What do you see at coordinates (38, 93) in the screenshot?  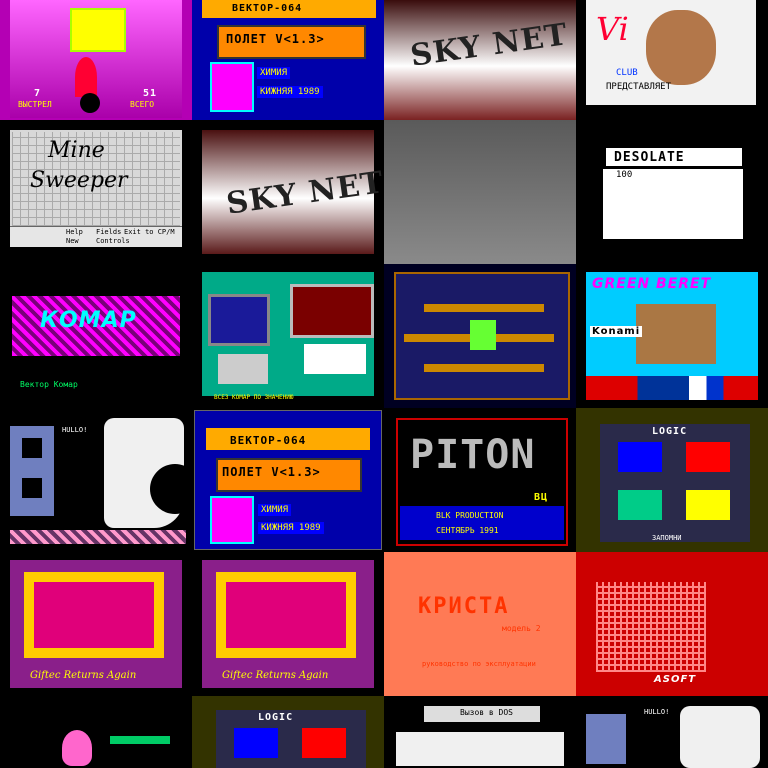 I see `billiard-left-num: 7` at bounding box center [38, 93].